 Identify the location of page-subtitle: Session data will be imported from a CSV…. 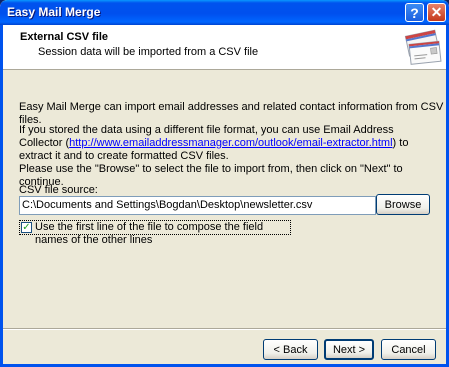
(148, 52).